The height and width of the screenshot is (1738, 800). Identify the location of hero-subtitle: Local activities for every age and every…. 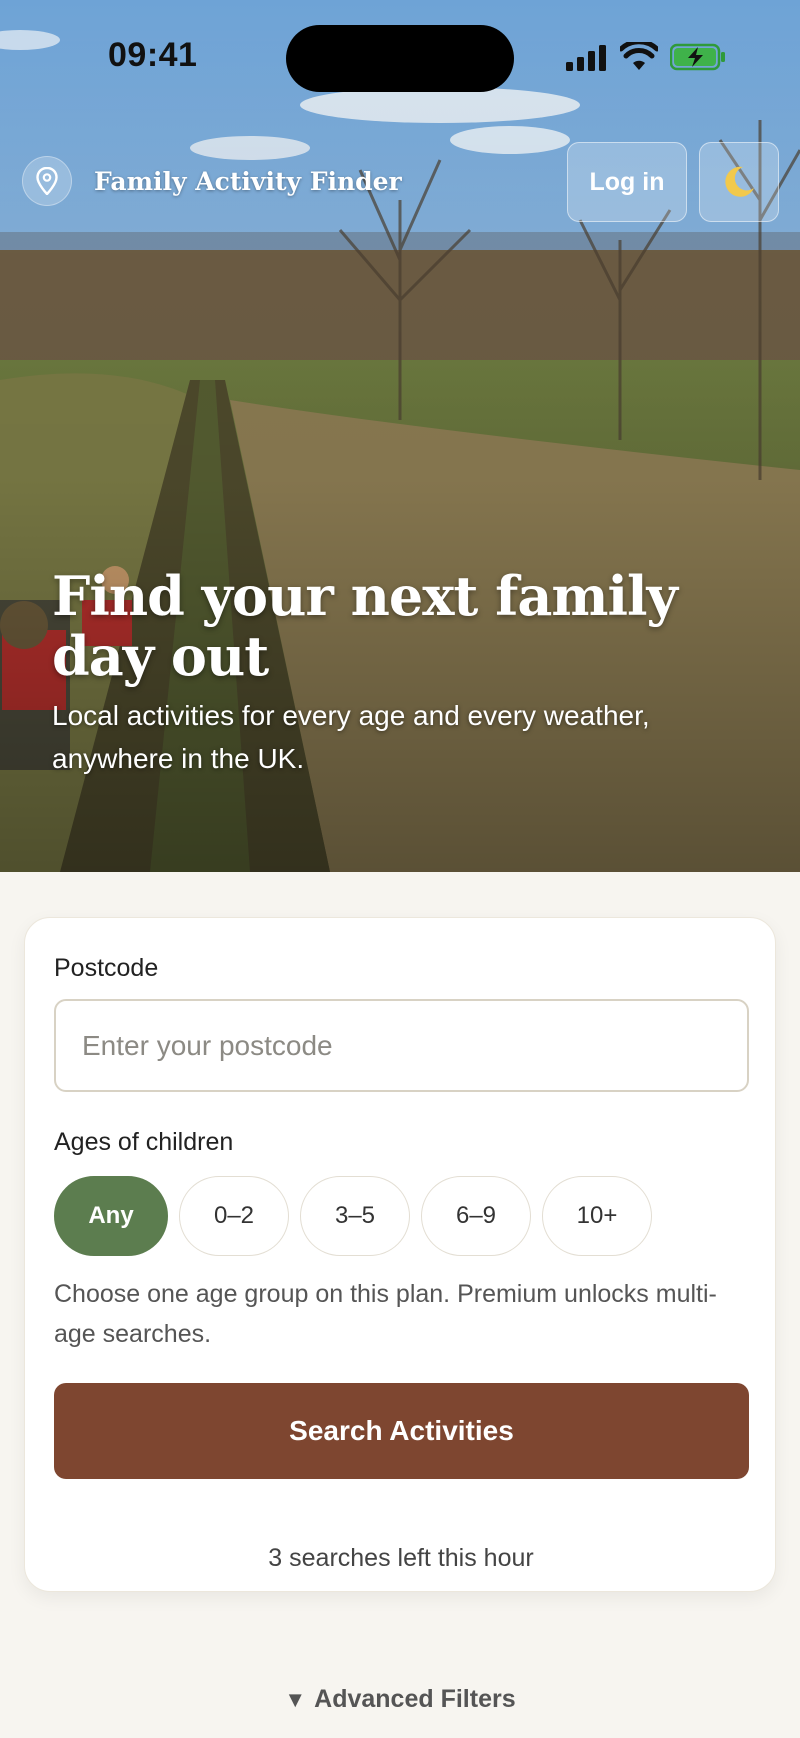
(351, 737).